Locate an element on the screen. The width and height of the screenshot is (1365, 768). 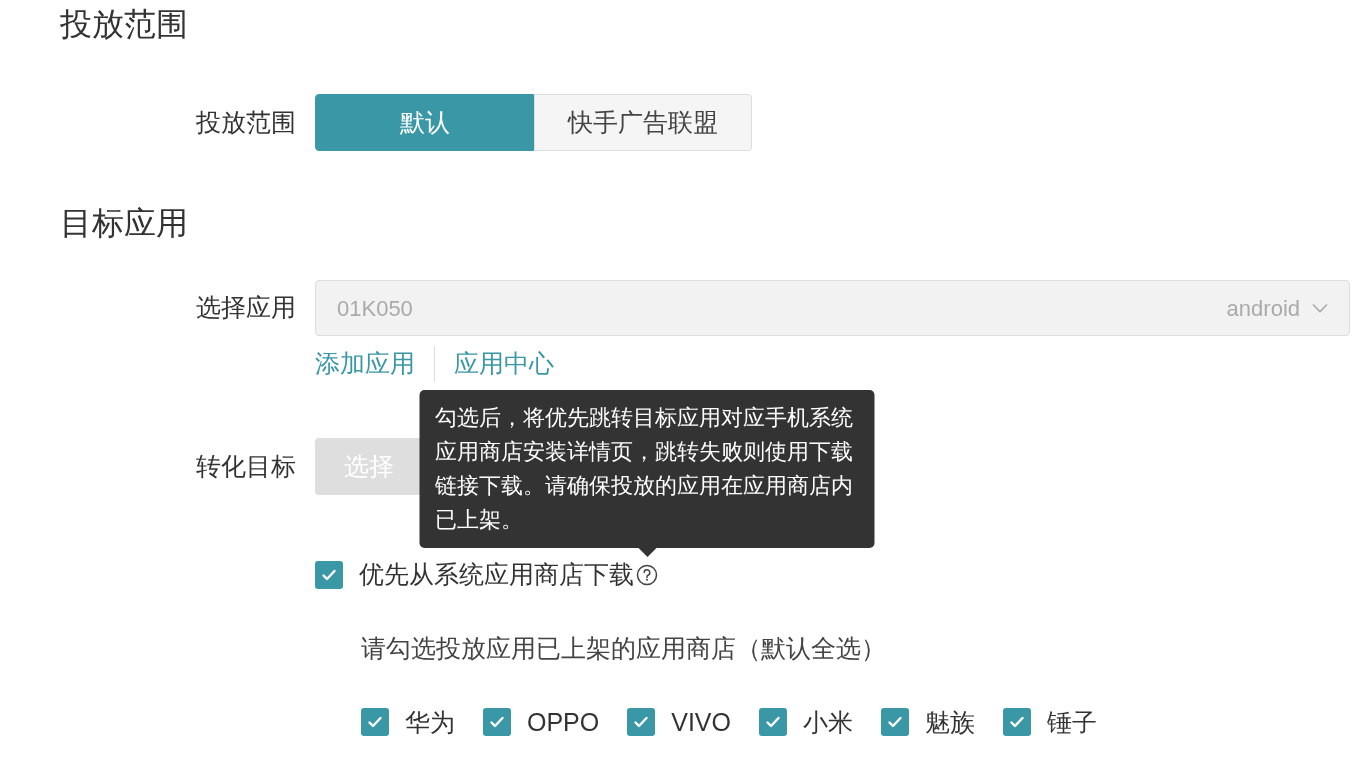
field-label: 选择应用 is located at coordinates (245, 308).